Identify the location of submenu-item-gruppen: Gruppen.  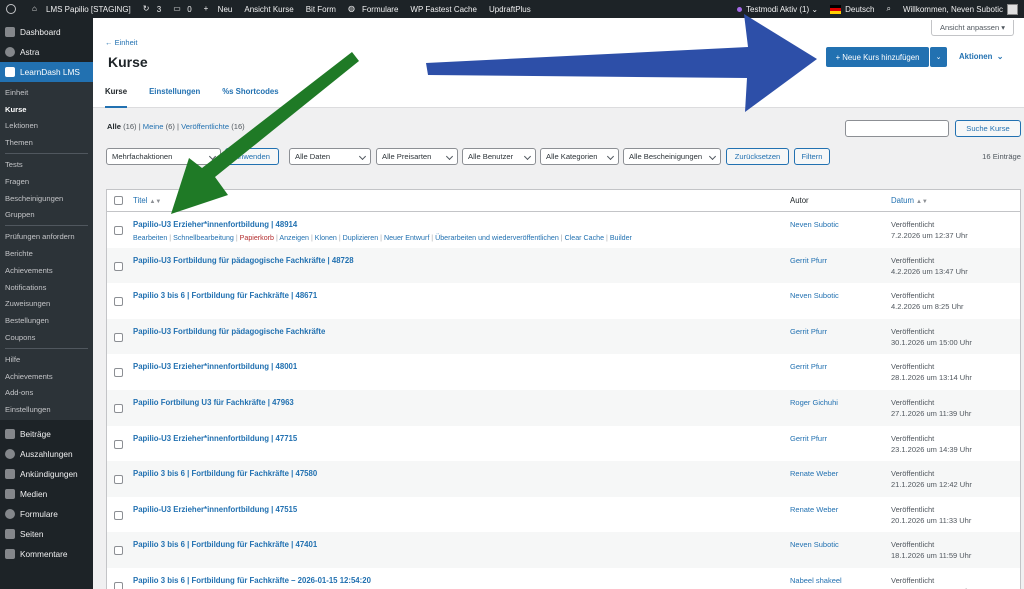
(46, 215).